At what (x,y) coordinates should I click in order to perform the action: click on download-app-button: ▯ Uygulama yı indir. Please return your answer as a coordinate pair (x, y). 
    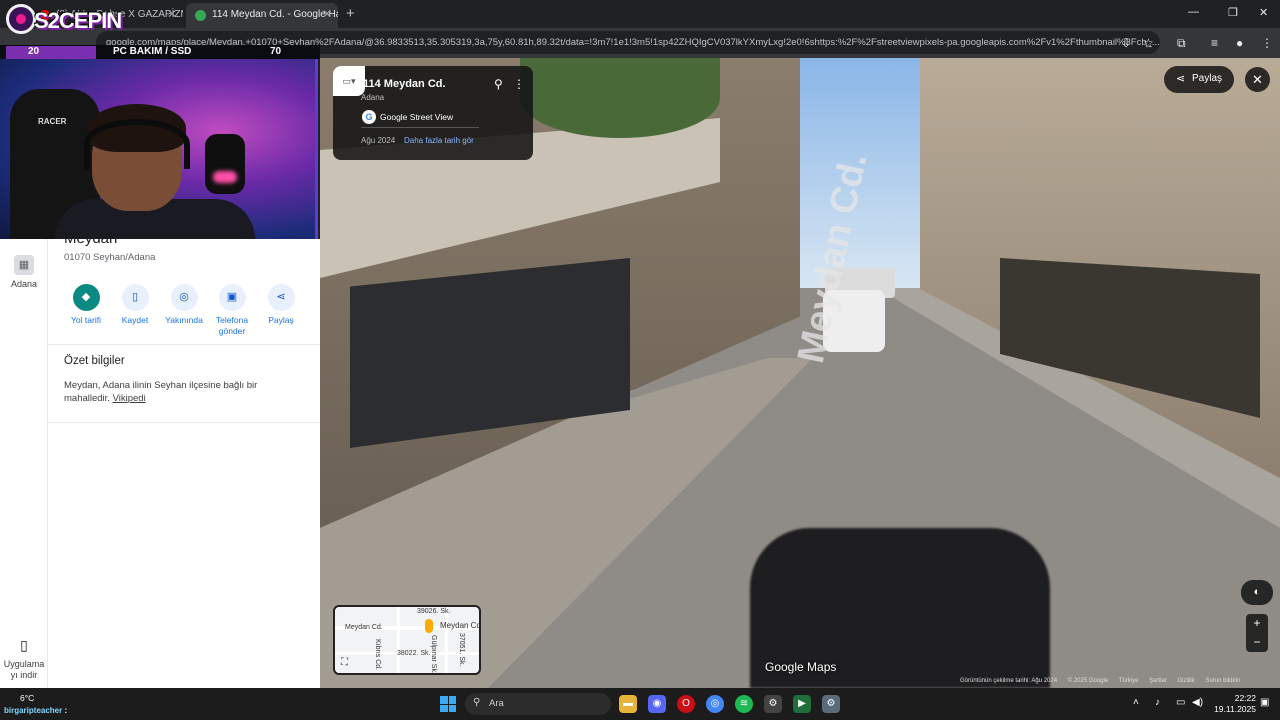
    Looking at the image, I should click on (24, 658).